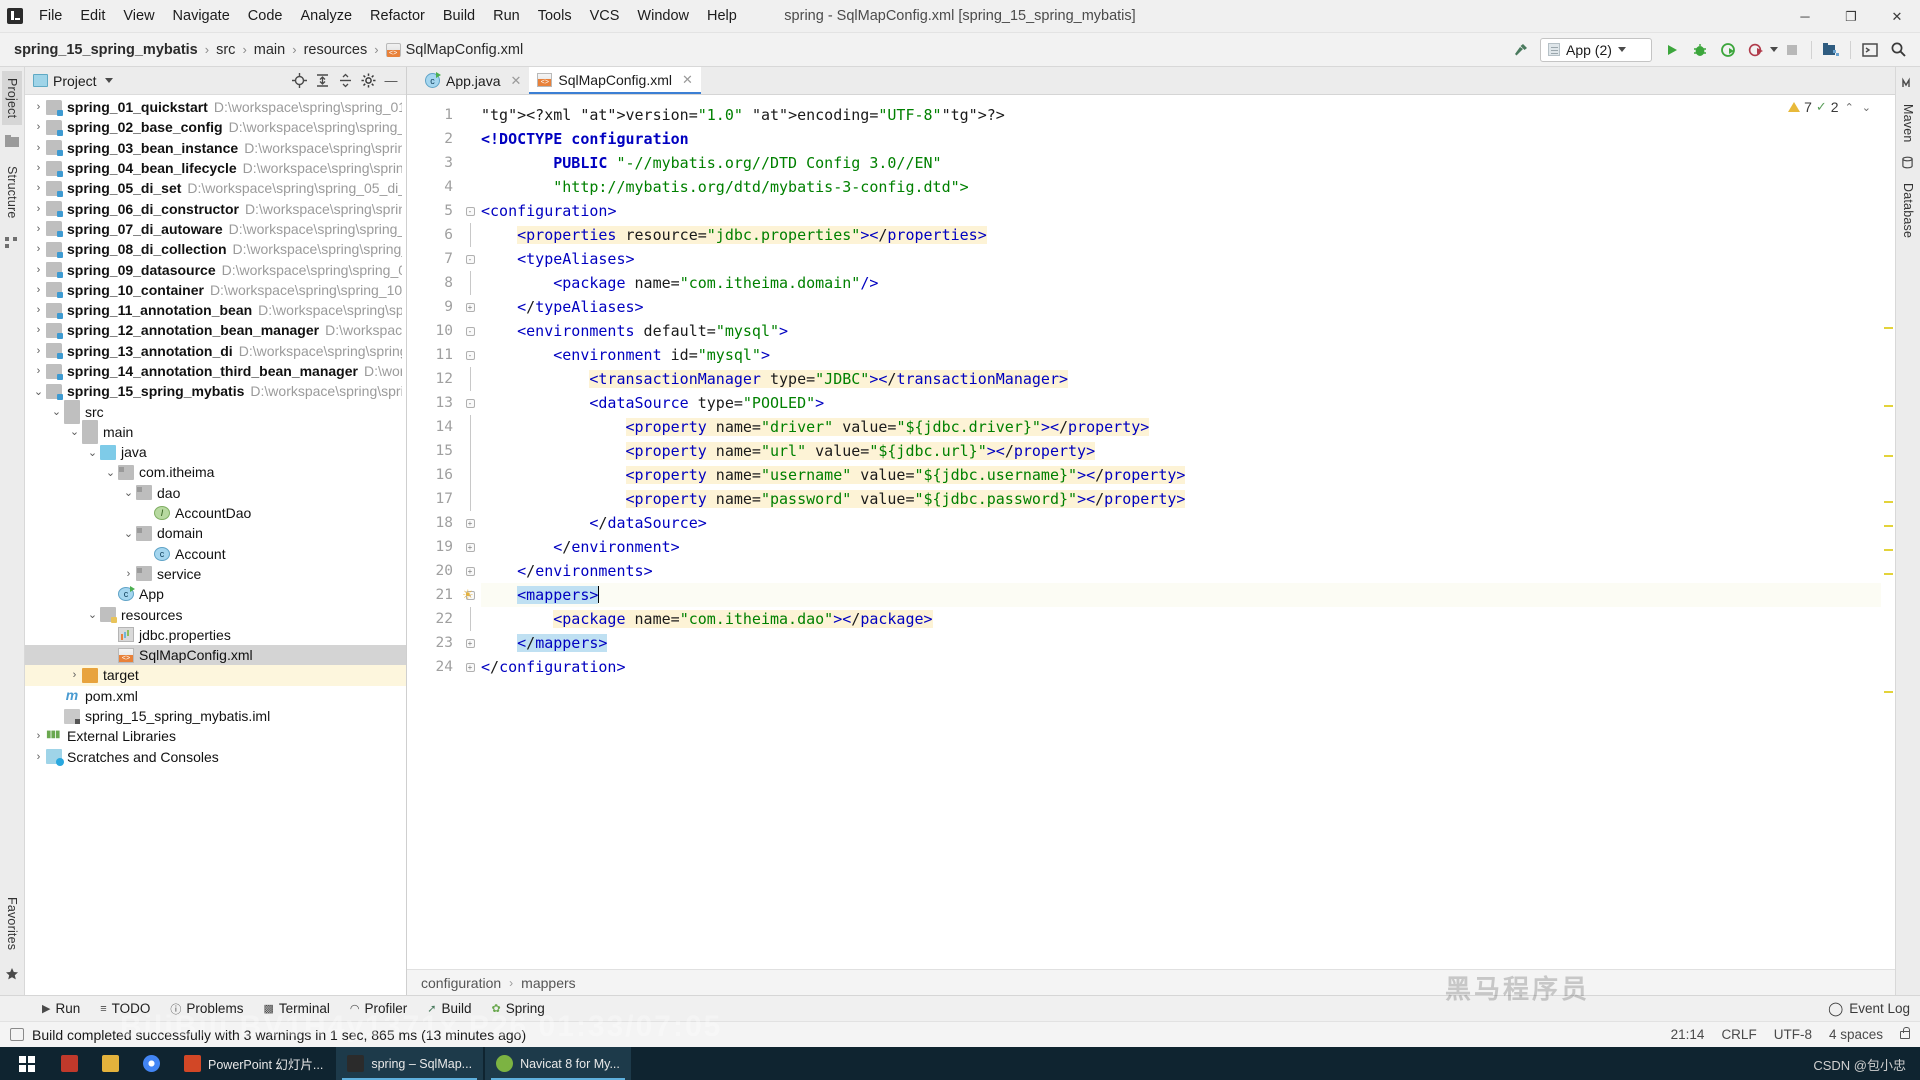 The image size is (1920, 1080). Describe the element at coordinates (50, 16) in the screenshot. I see `menu-file: File` at that location.